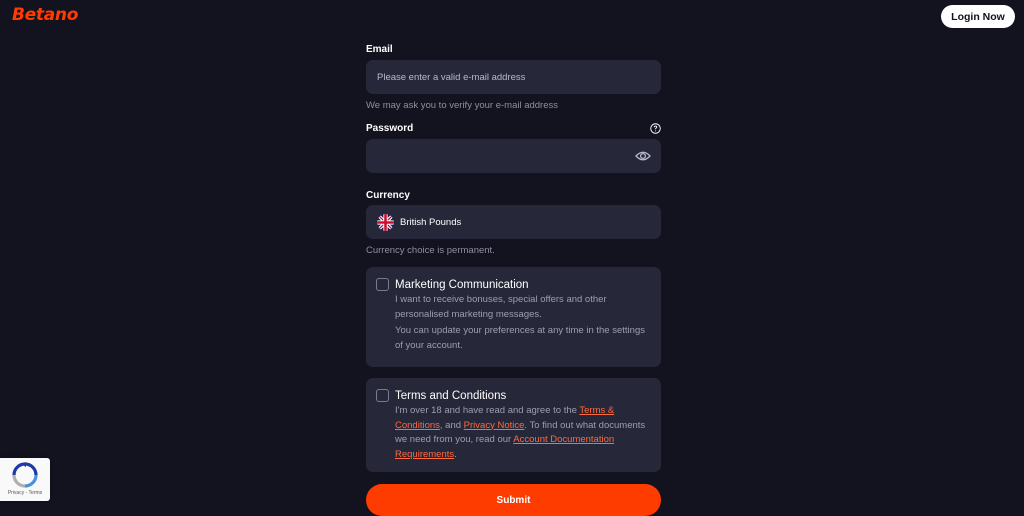 This screenshot has width=1024, height=516. Describe the element at coordinates (455, 454) in the screenshot. I see `terms-text-d: .` at that location.